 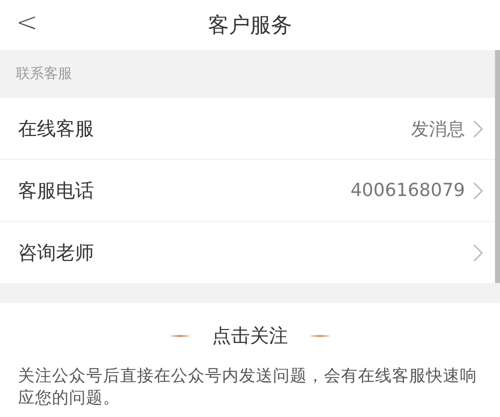 I want to click on page-title: 客户服务, so click(x=250, y=25).